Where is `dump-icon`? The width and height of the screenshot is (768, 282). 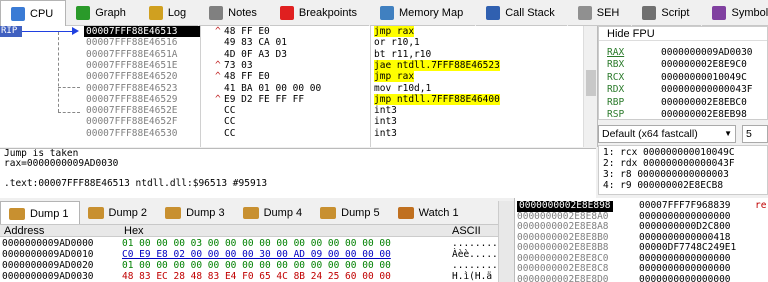 dump-icon is located at coordinates (17, 213).